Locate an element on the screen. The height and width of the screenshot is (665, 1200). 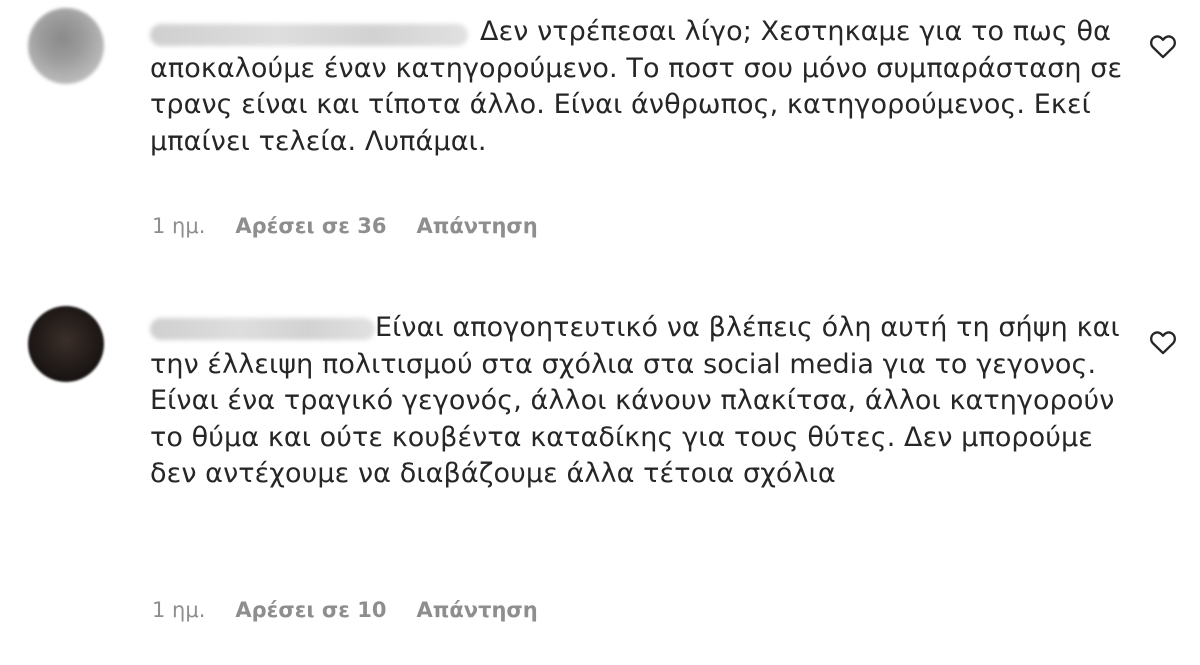
likes-count-link: Αρέσει σε 10 is located at coordinates (310, 610).